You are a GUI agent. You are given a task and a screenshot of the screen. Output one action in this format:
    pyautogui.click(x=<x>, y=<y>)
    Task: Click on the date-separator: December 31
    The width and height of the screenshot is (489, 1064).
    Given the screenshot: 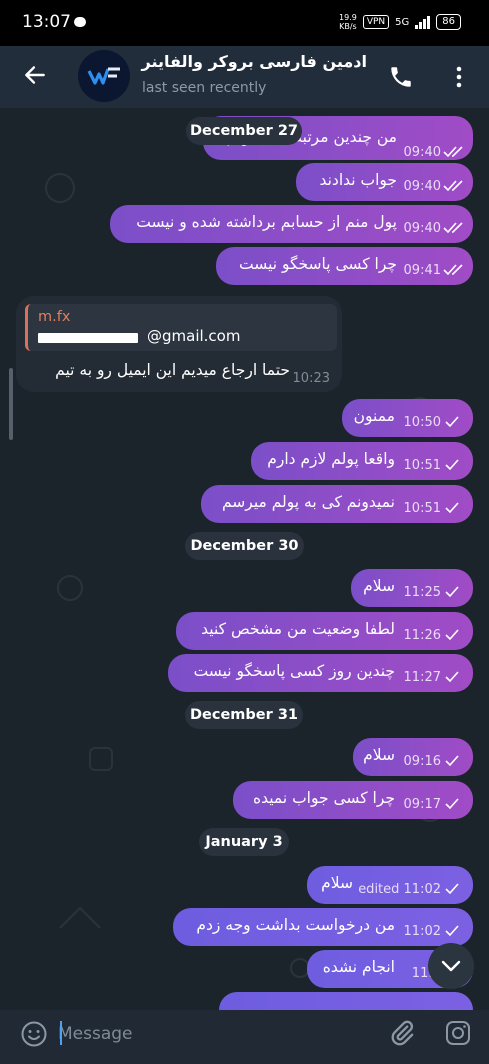 What is the action you would take?
    pyautogui.click(x=244, y=715)
    